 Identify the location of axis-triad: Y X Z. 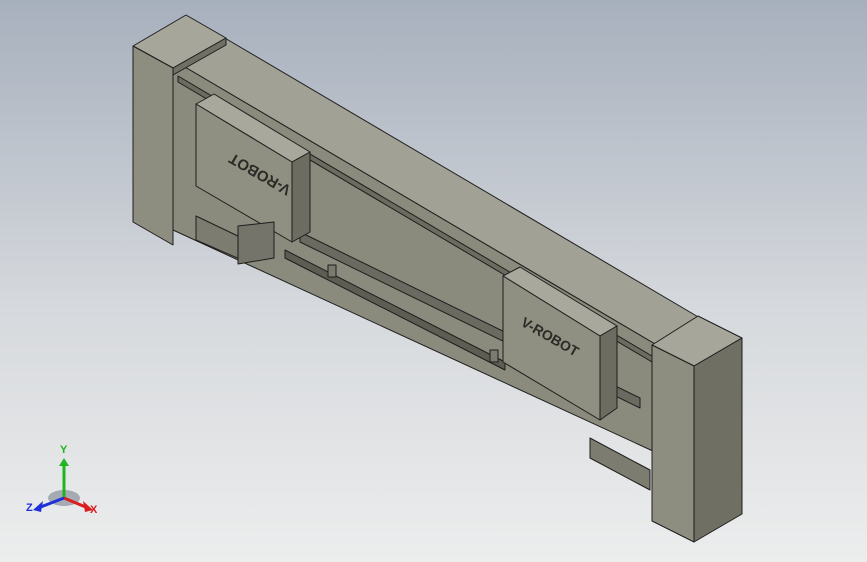
(64, 482).